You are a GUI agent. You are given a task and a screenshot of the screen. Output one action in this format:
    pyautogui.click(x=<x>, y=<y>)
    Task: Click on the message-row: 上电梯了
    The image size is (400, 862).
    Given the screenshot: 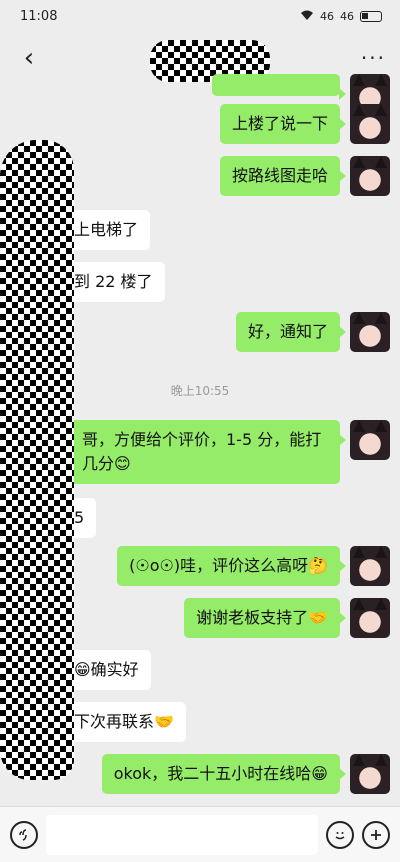 What is the action you would take?
    pyautogui.click(x=106, y=230)
    